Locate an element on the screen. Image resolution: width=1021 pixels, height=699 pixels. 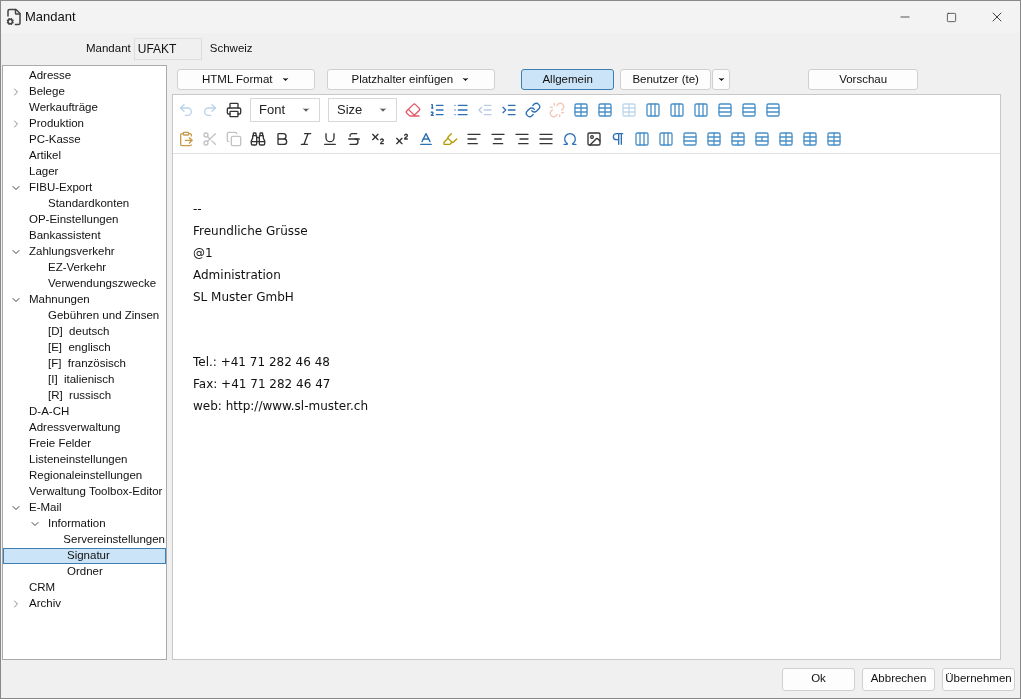
tree-item: [I] italienisch is located at coordinates (84, 380).